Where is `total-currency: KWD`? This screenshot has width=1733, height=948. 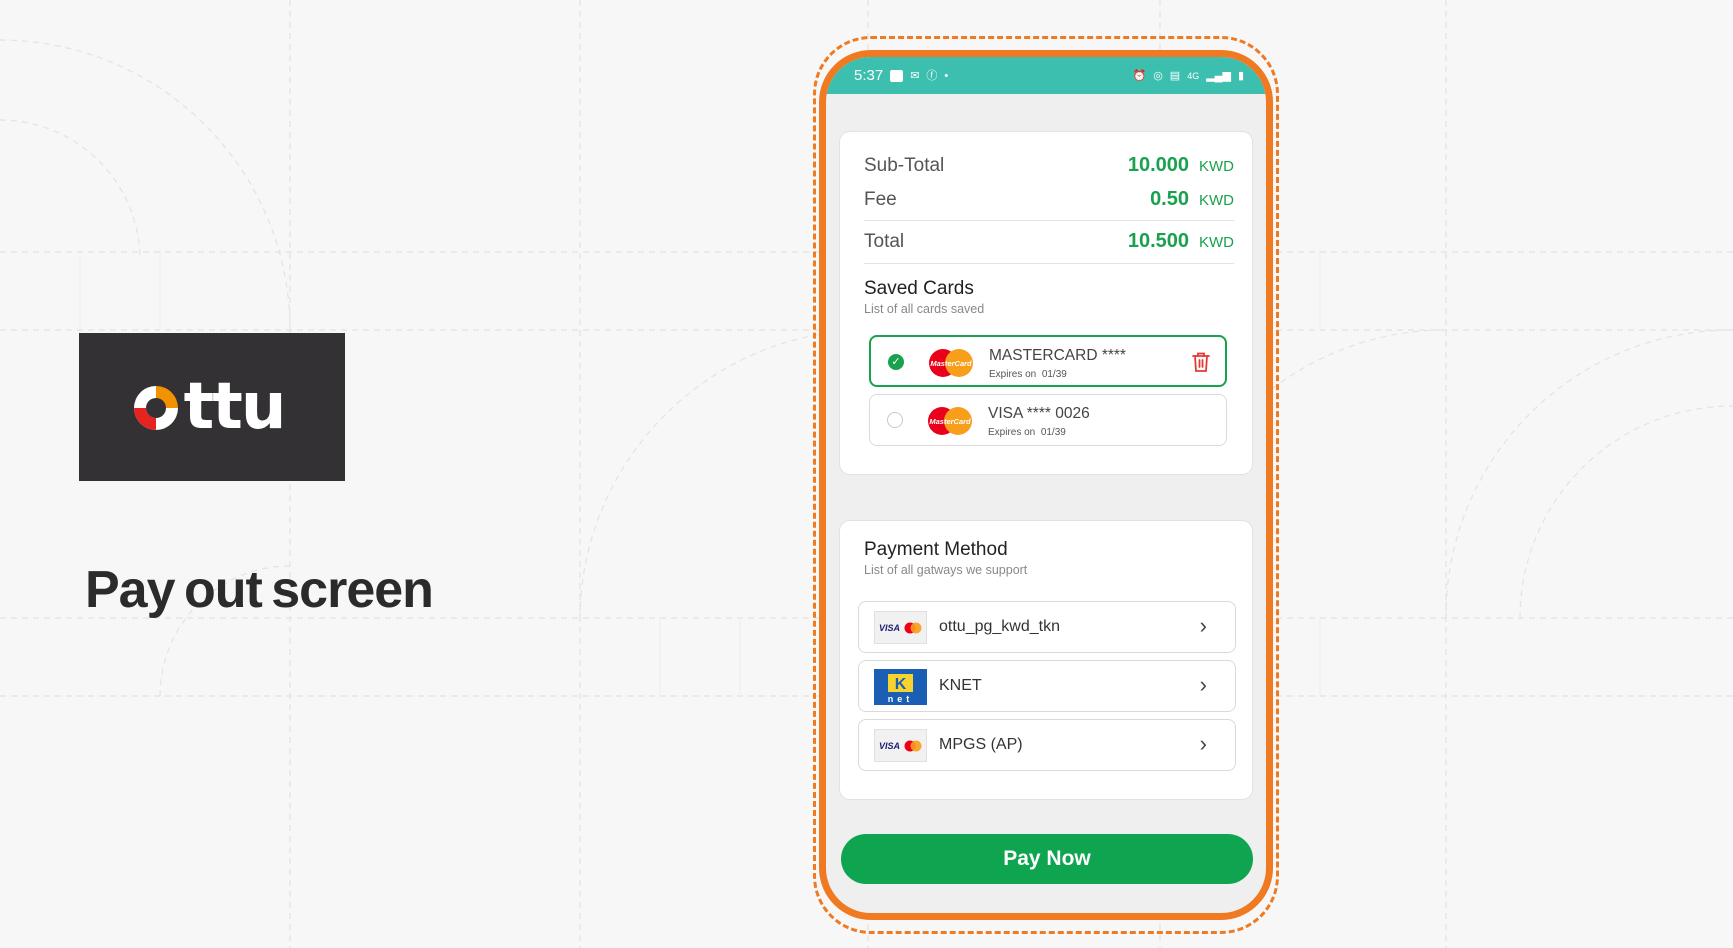 total-currency: KWD is located at coordinates (1216, 242).